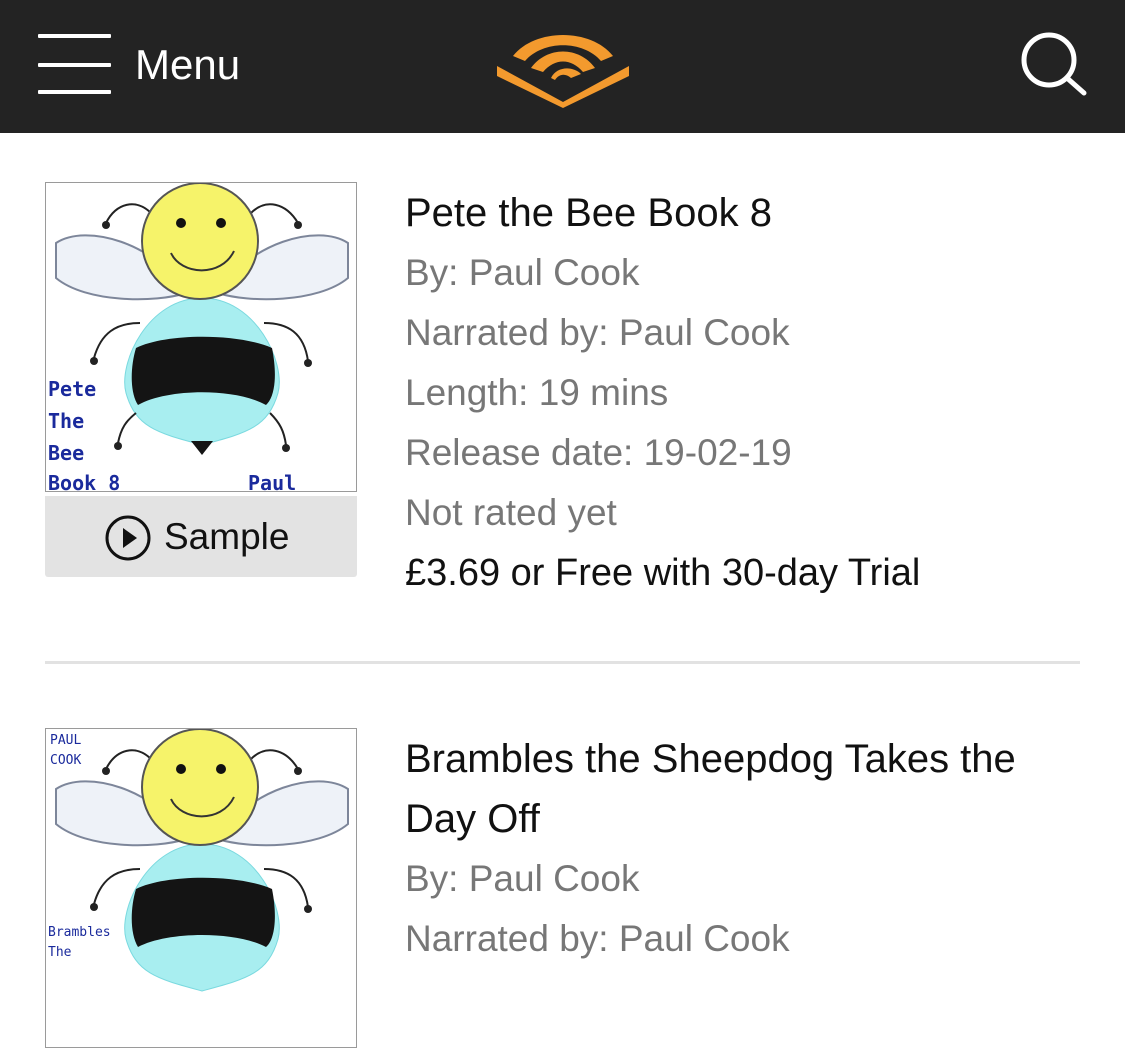 The height and width of the screenshot is (1048, 1125). I want to click on book-cover: PAUL COOK Brambles The, so click(201, 888).